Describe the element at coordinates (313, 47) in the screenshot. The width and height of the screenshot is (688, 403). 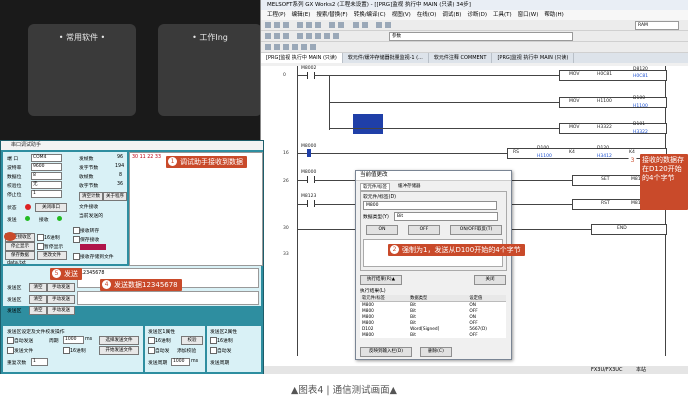
I see `watch-icon` at that location.